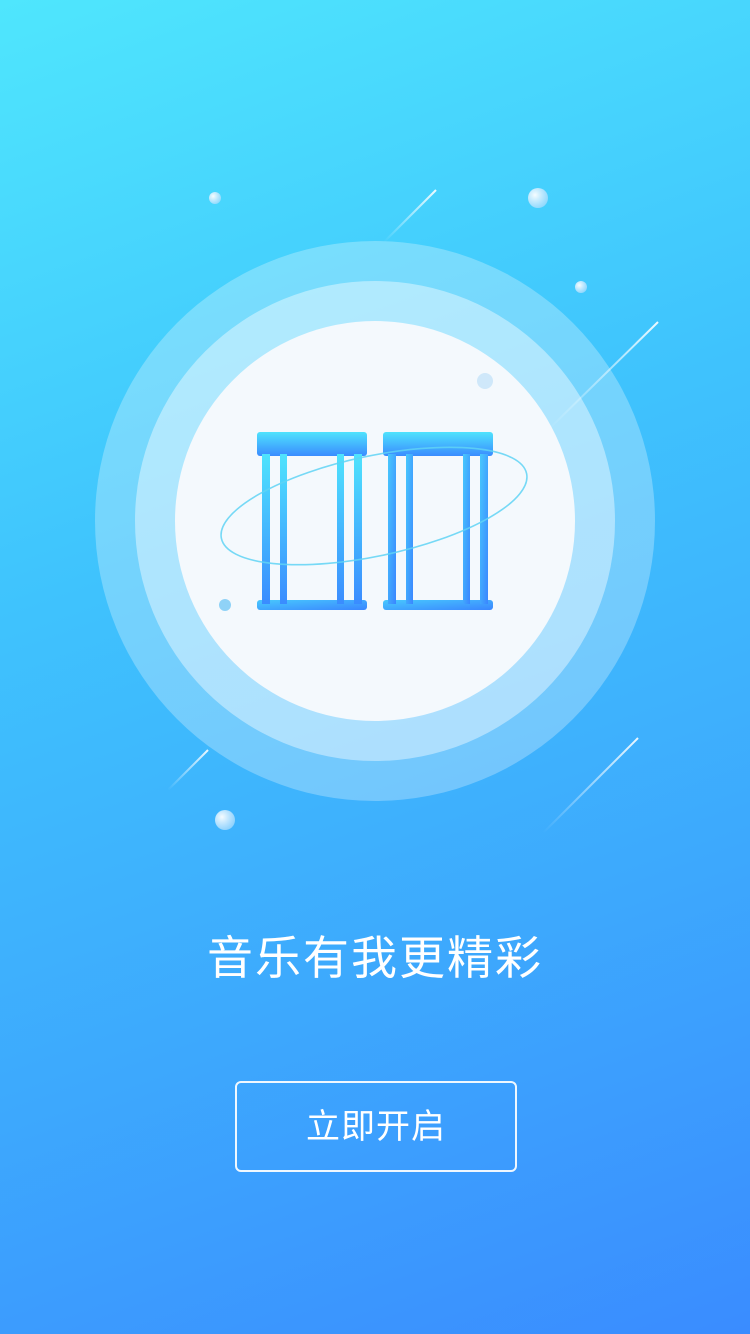 The image size is (750, 1334). I want to click on slogan-text: 音乐有我更精彩, so click(375, 958).